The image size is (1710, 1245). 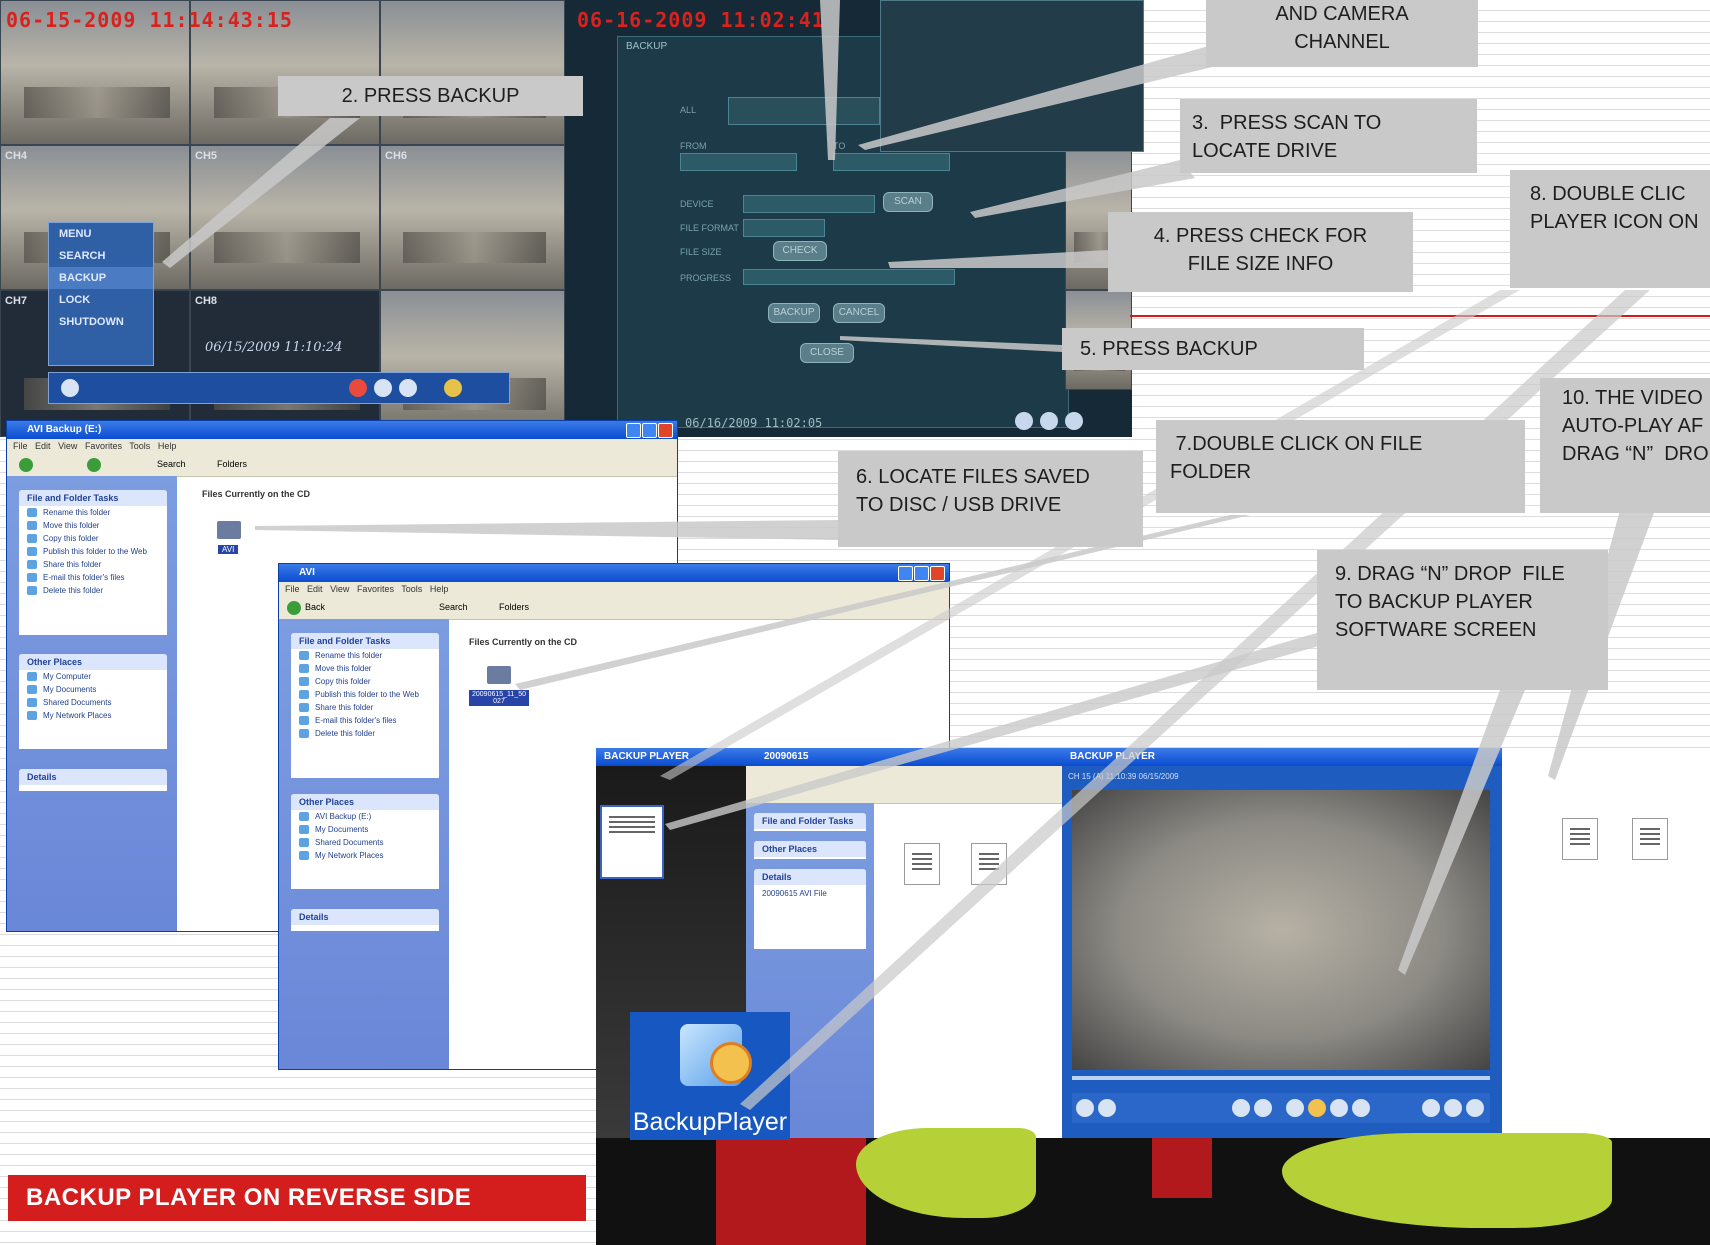 What do you see at coordinates (1287, 123) in the screenshot?
I see `callout-line: 3. PRESS SCAN TO` at bounding box center [1287, 123].